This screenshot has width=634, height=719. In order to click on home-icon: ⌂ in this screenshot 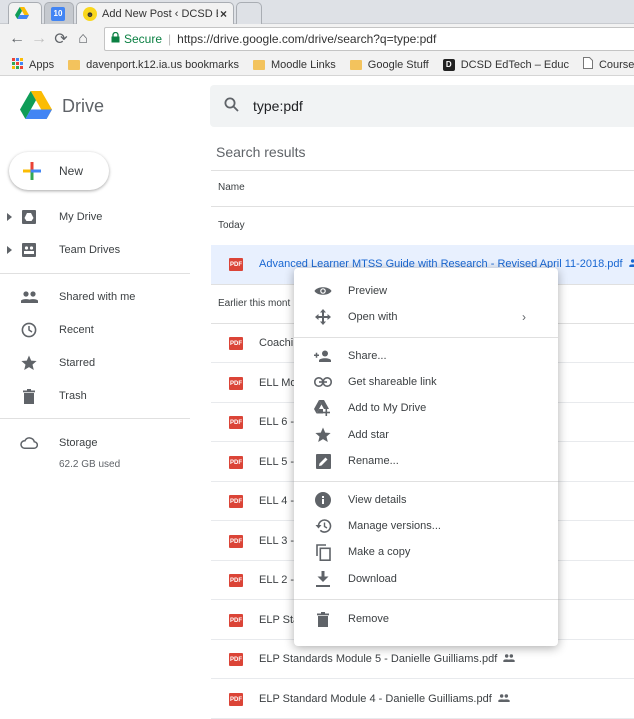, I will do `click(83, 39)`.